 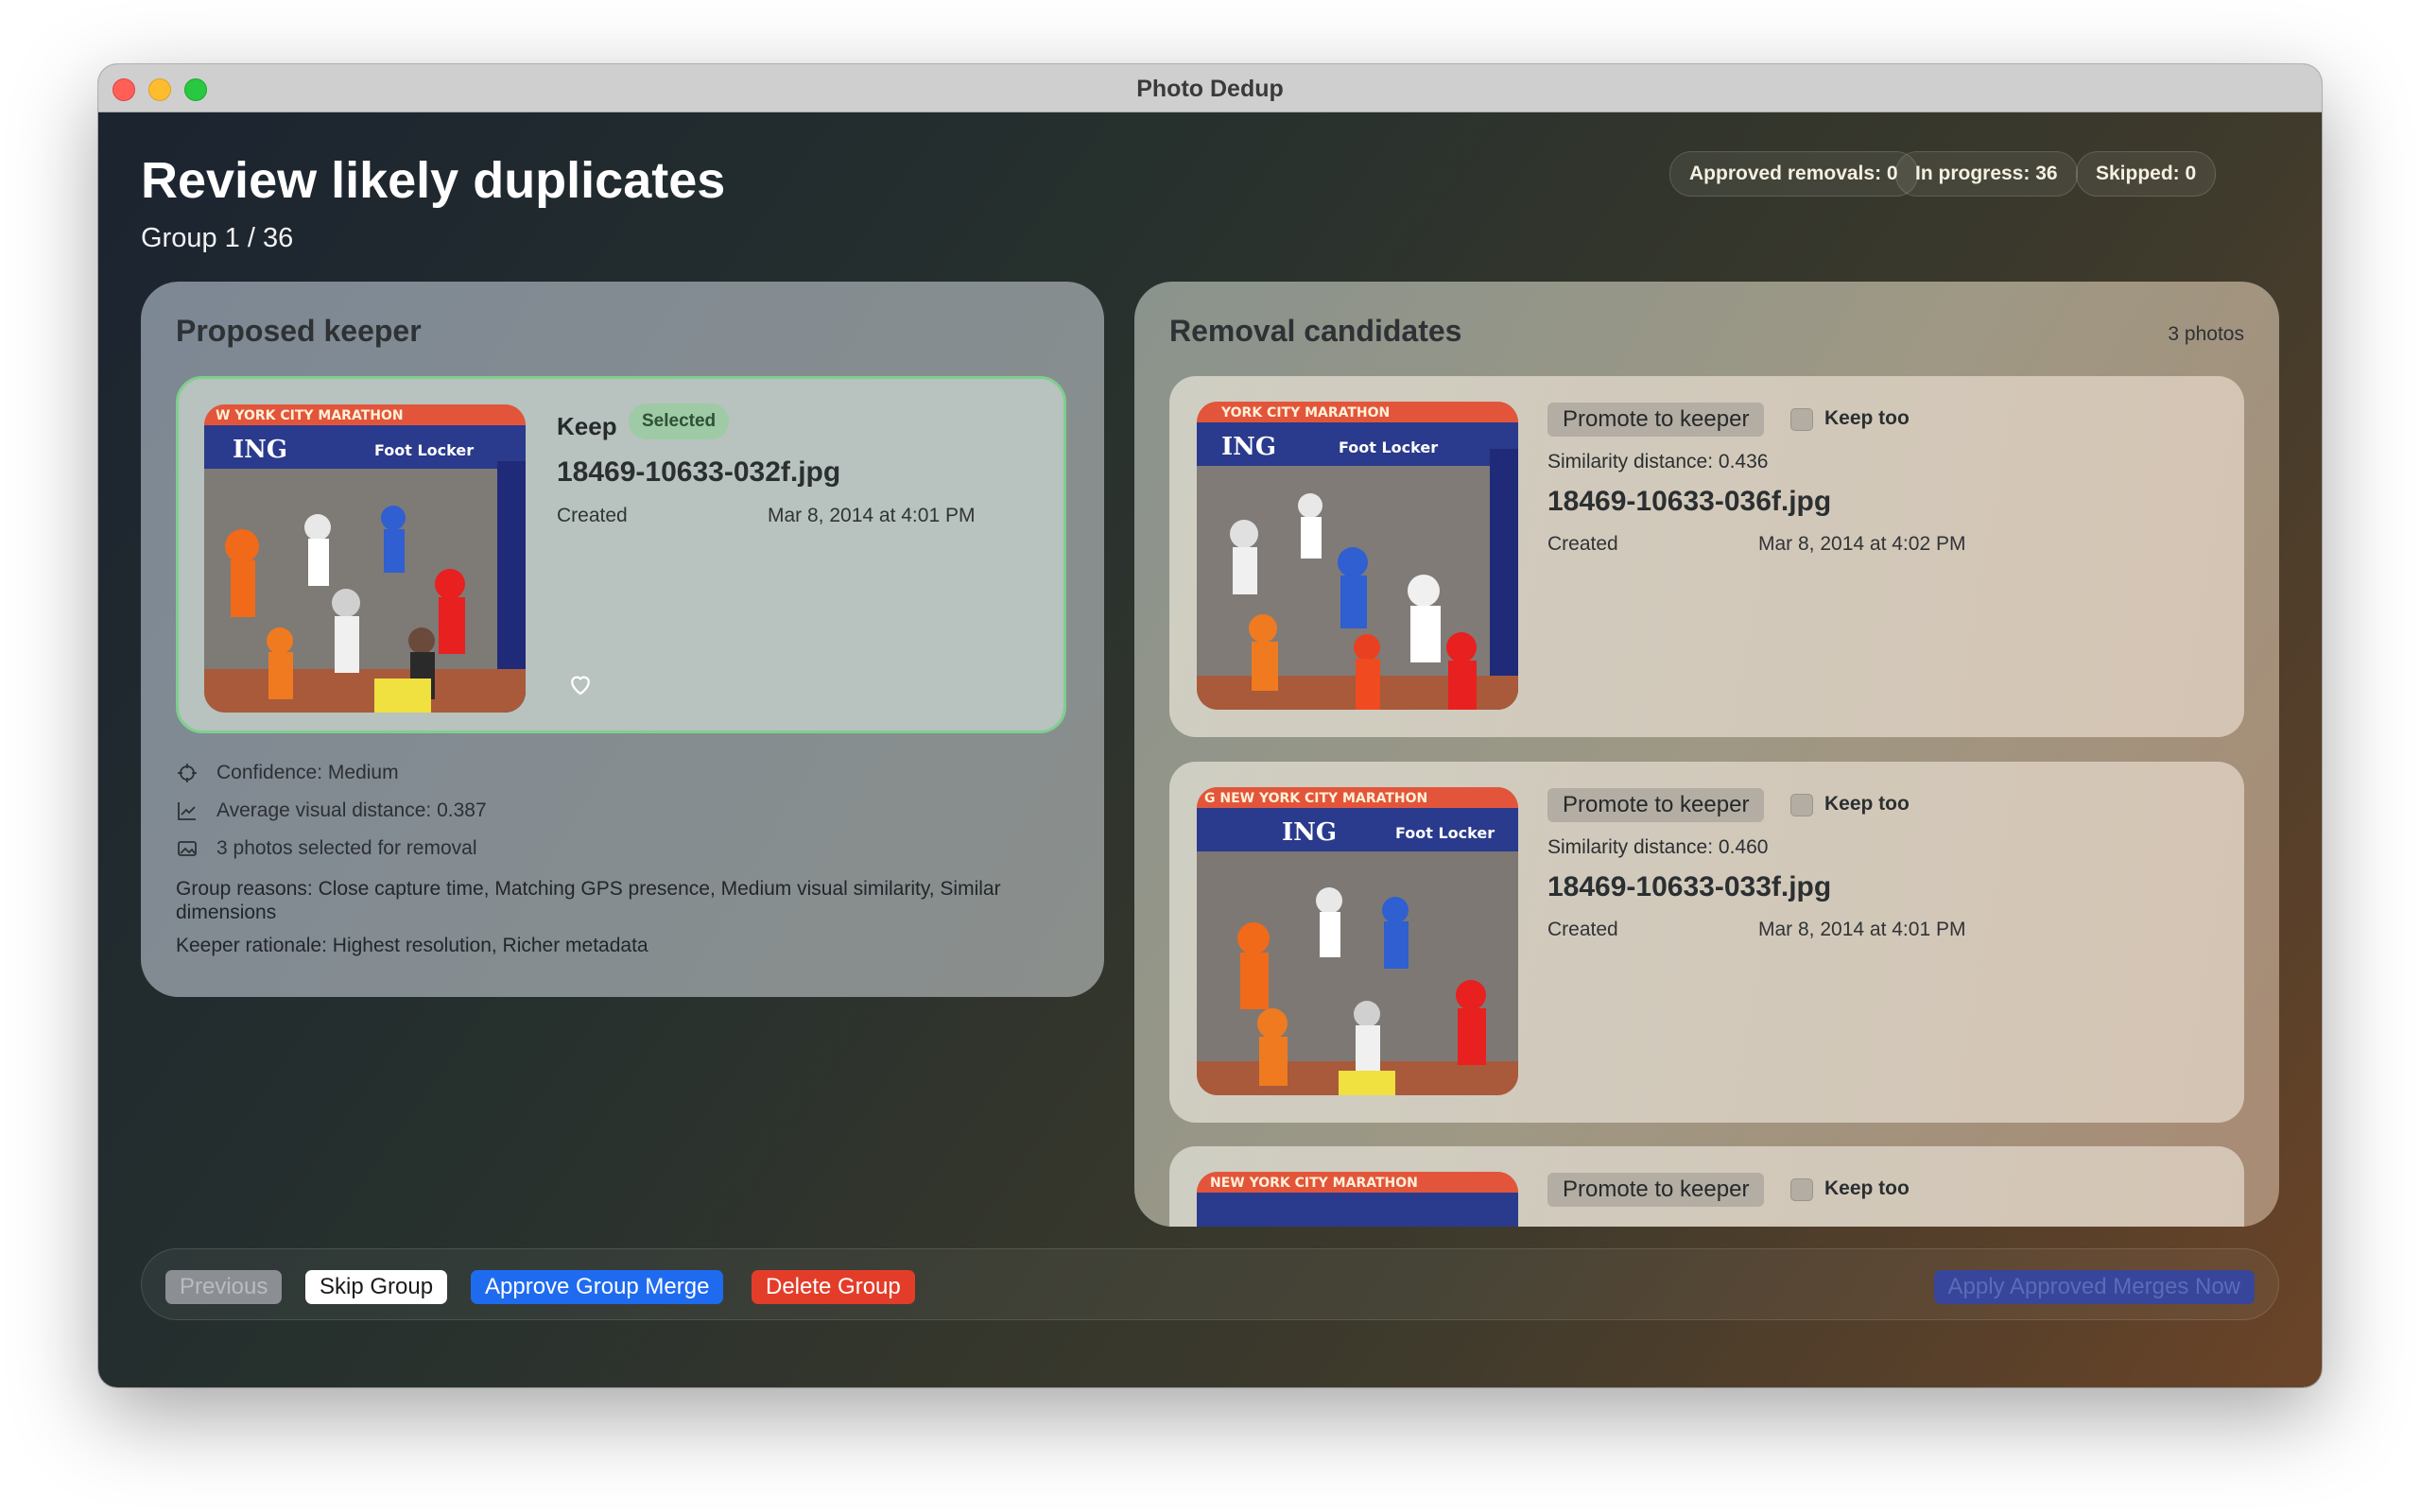 What do you see at coordinates (187, 773) in the screenshot?
I see `confidence-icon` at bounding box center [187, 773].